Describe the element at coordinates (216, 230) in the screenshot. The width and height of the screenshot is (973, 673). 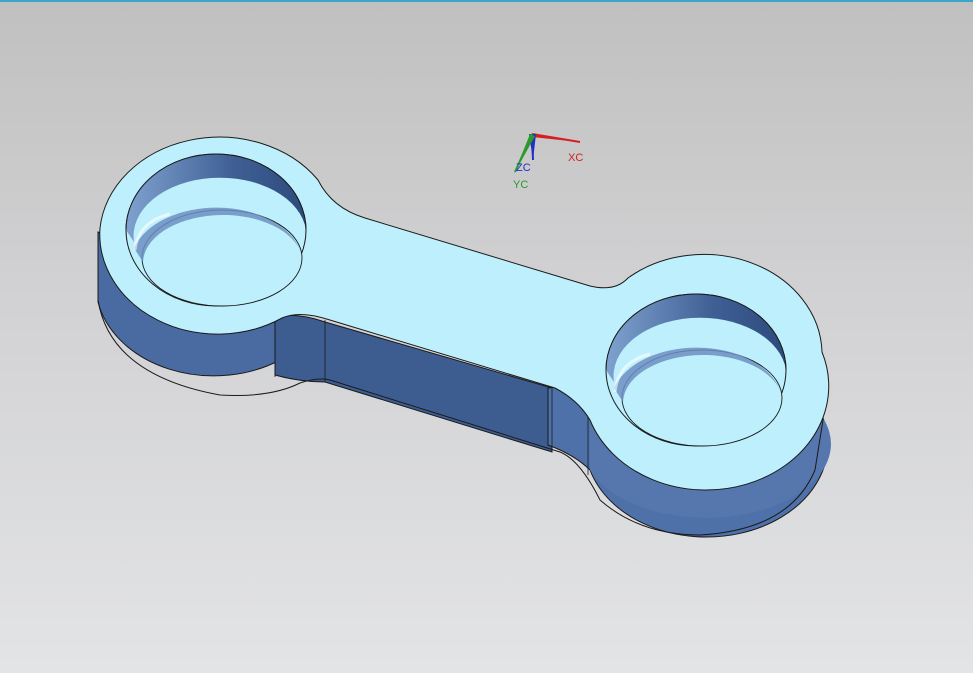
I see `left-bore-hole` at that location.